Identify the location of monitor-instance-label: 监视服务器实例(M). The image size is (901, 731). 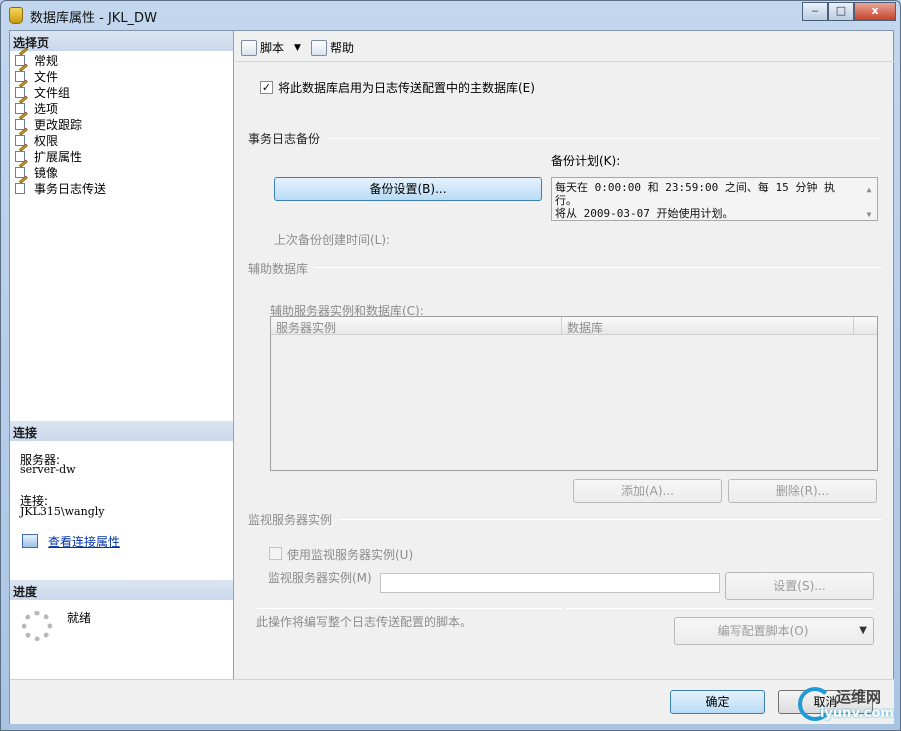
(320, 578).